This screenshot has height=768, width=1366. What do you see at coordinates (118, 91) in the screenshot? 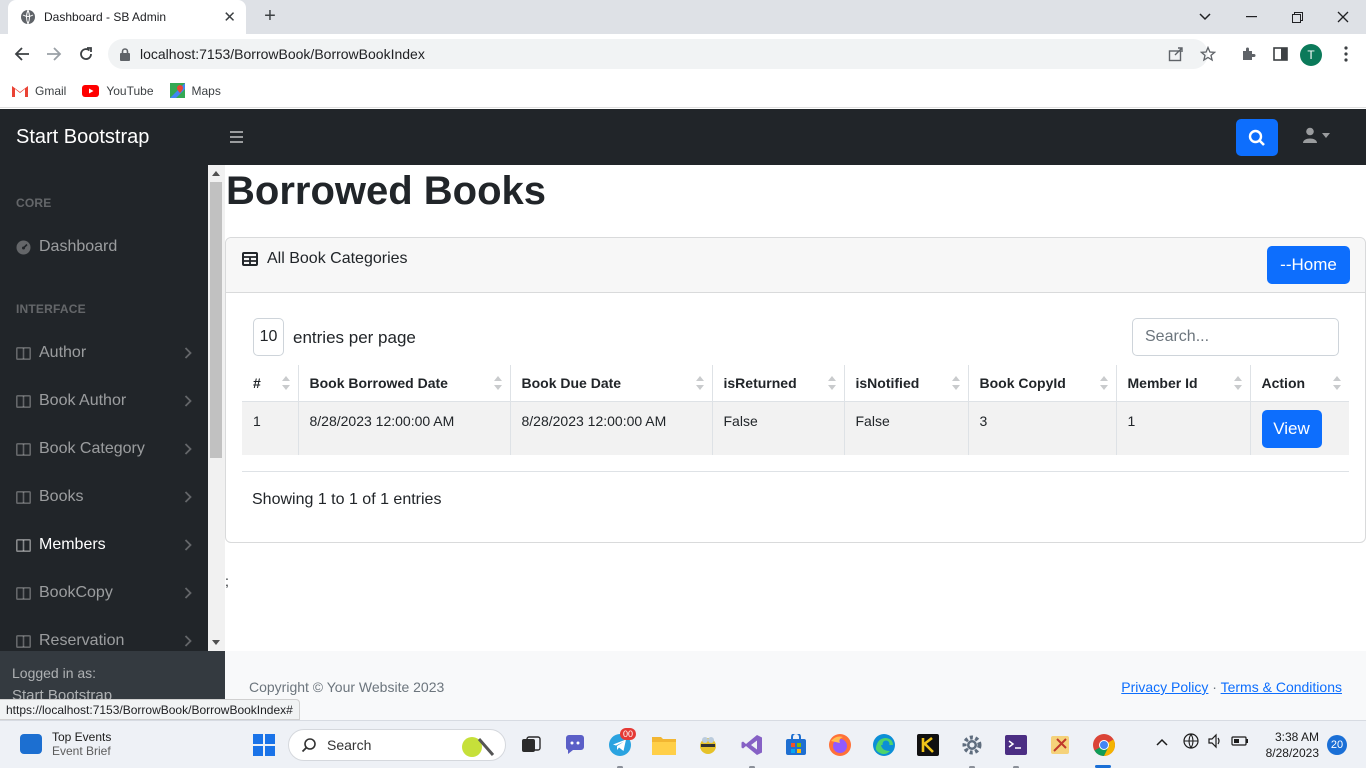
I see `bookmark-youtube: YouTube` at bounding box center [118, 91].